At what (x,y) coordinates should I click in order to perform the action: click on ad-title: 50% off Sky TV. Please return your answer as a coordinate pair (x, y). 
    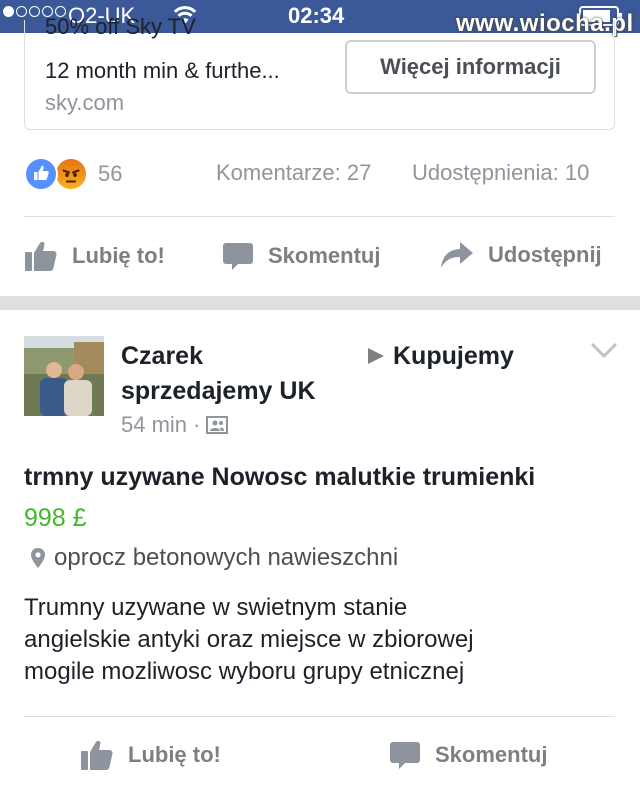
    Looking at the image, I should click on (120, 26).